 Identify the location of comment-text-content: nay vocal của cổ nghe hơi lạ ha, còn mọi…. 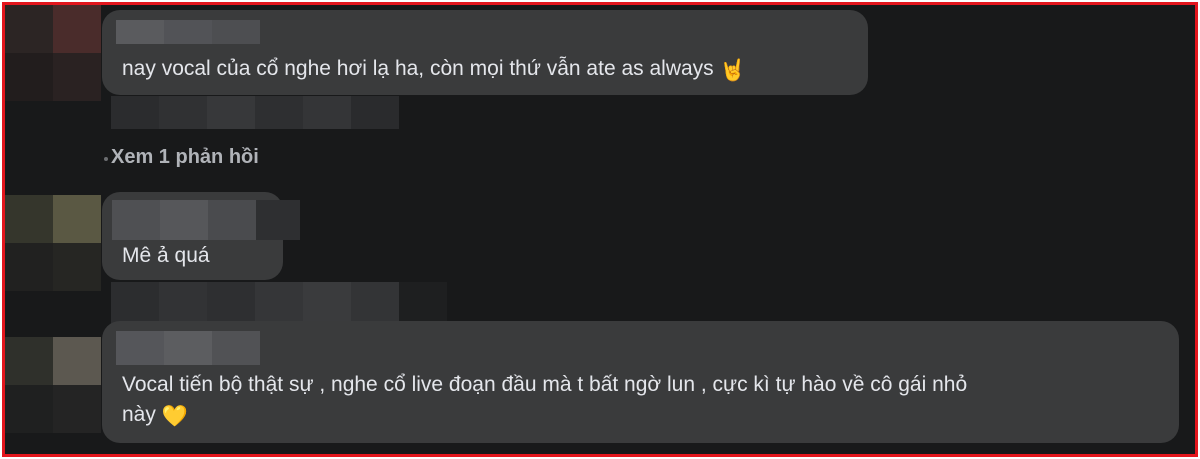
(418, 68).